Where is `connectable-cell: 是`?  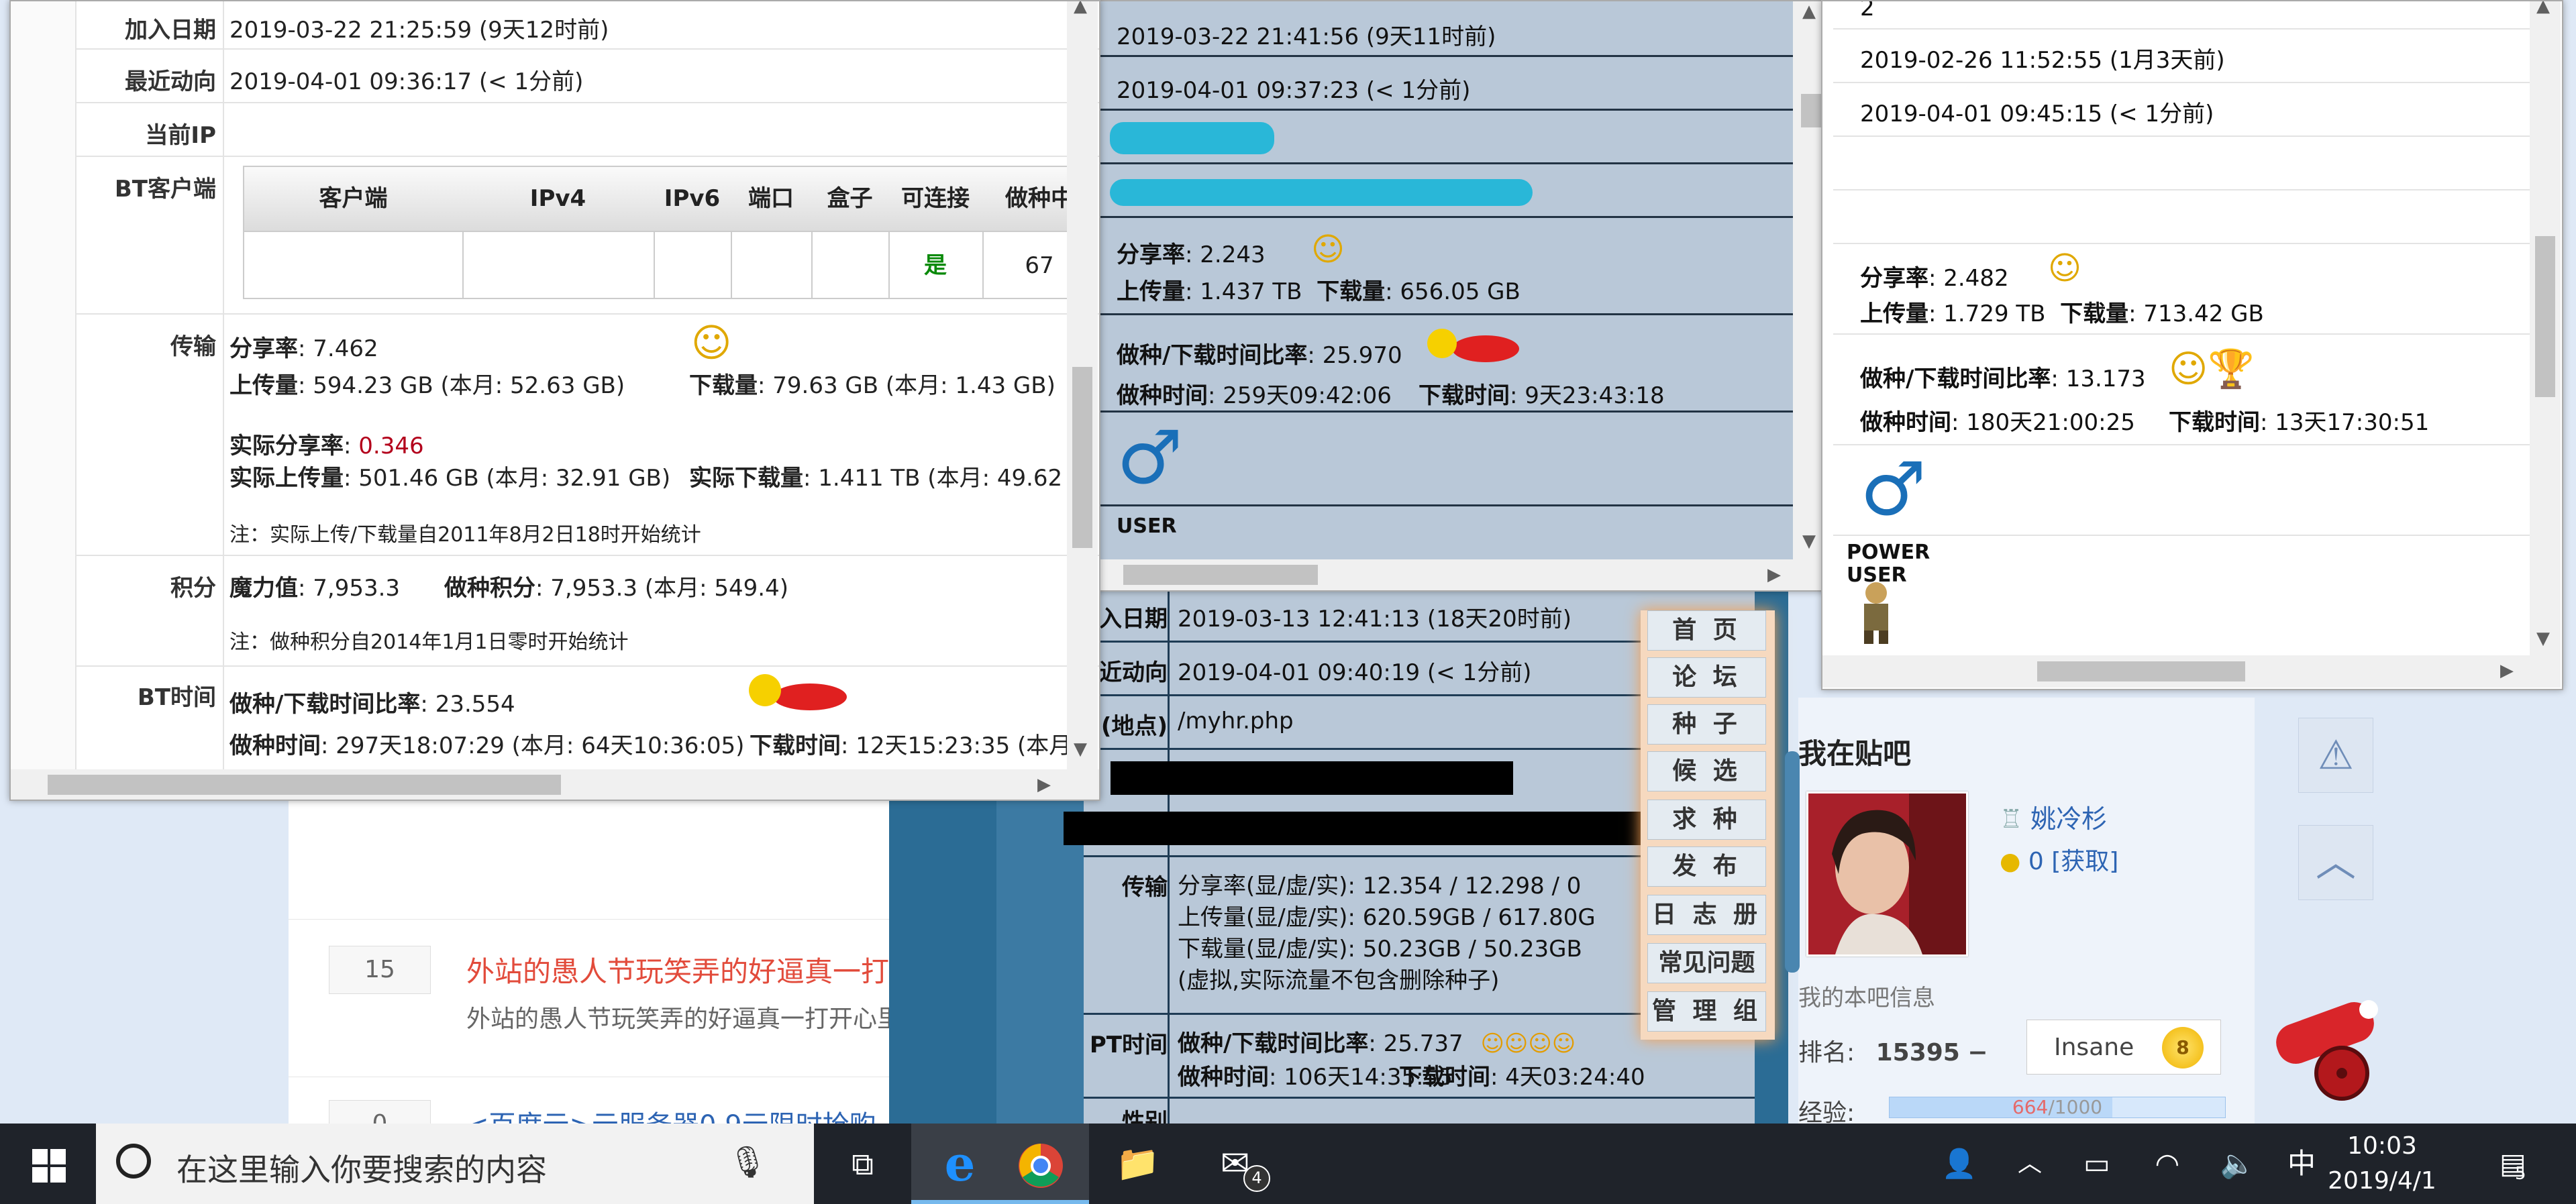
connectable-cell: 是 is located at coordinates (936, 265).